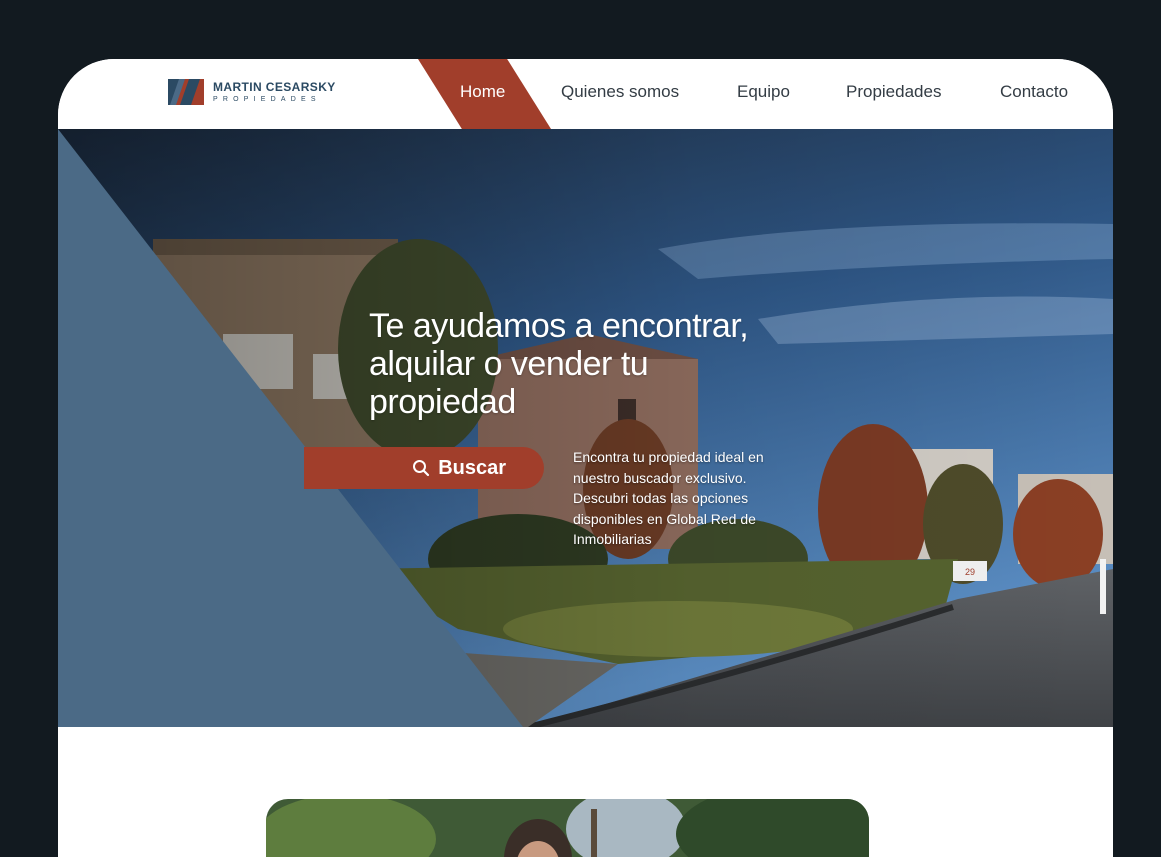 The image size is (1161, 857). Describe the element at coordinates (472, 467) in the screenshot. I see `search-button-label: Buscar` at that location.